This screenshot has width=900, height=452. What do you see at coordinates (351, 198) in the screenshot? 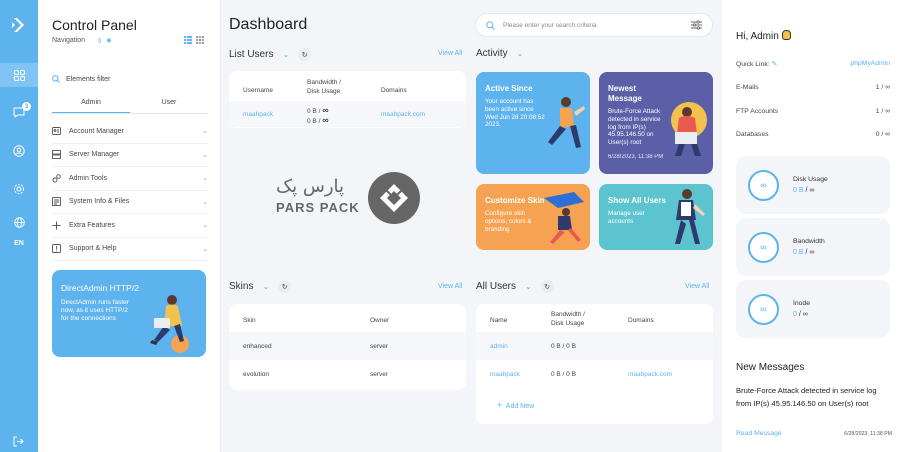
I see `parspack-watermark: پارس پک PARS PACK` at bounding box center [351, 198].